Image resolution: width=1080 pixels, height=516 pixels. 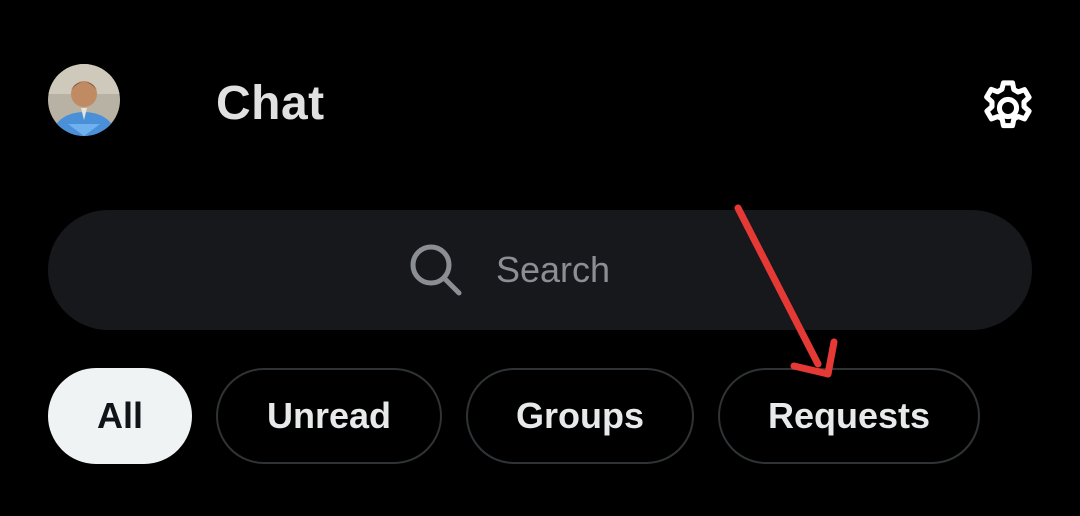 I want to click on tab-label: All, so click(x=119, y=415).